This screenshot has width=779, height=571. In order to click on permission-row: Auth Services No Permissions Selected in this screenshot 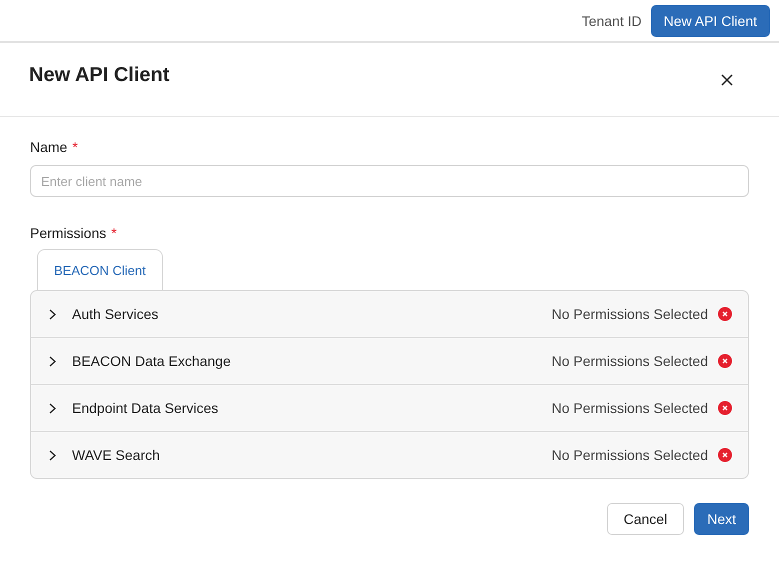, I will do `click(389, 314)`.